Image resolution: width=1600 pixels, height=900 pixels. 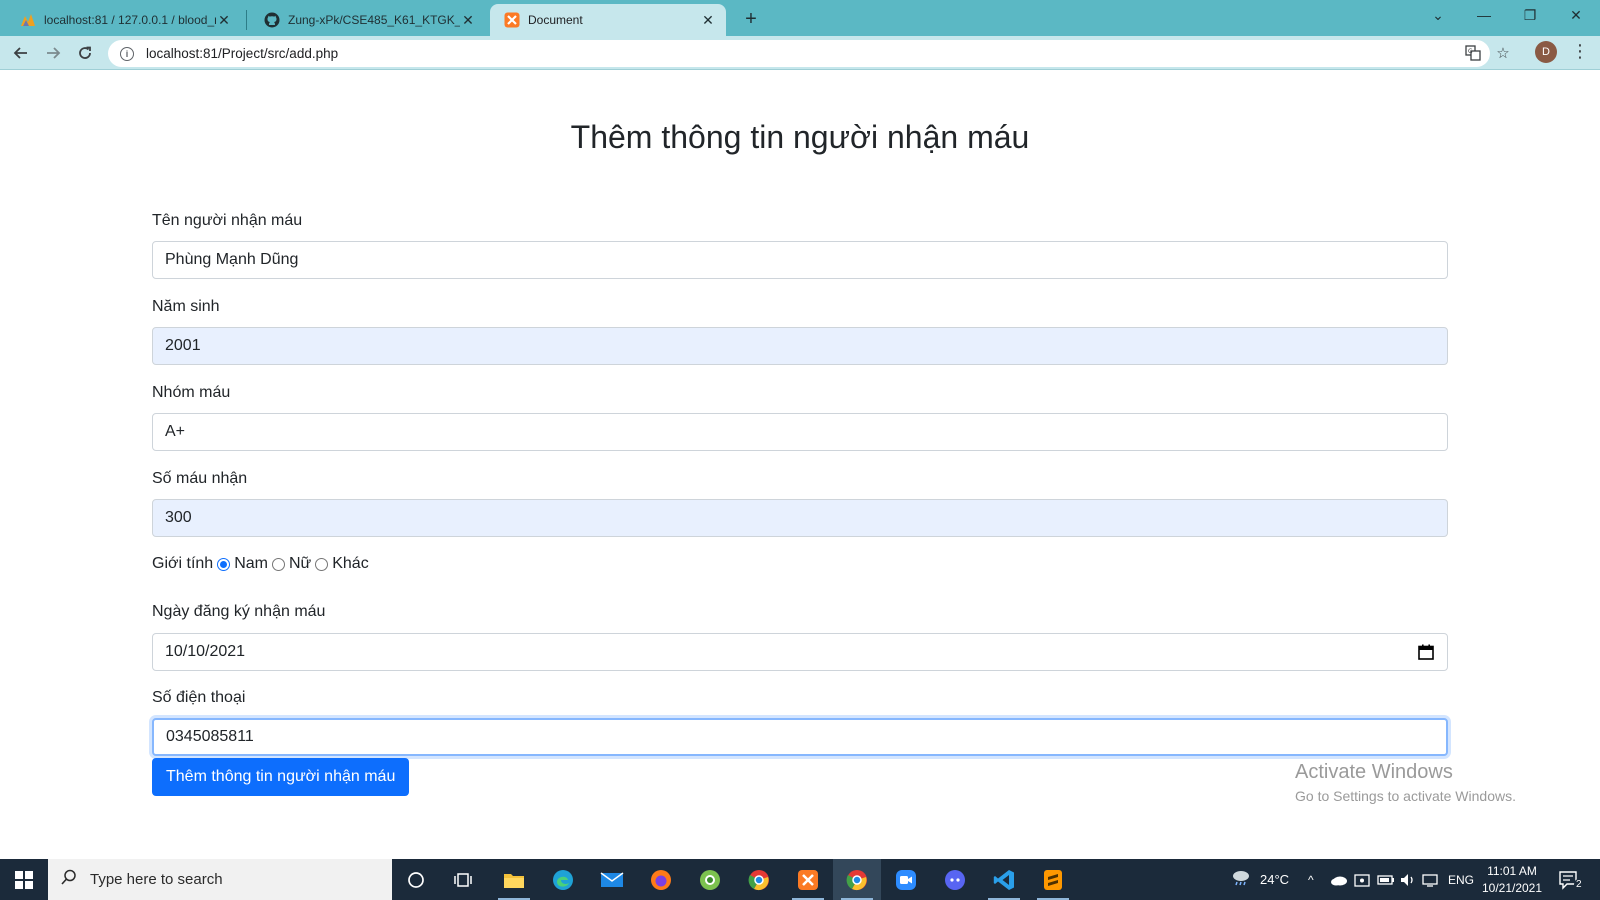 I want to click on tab-search-chevron-icon: ⌄, so click(x=1438, y=15).